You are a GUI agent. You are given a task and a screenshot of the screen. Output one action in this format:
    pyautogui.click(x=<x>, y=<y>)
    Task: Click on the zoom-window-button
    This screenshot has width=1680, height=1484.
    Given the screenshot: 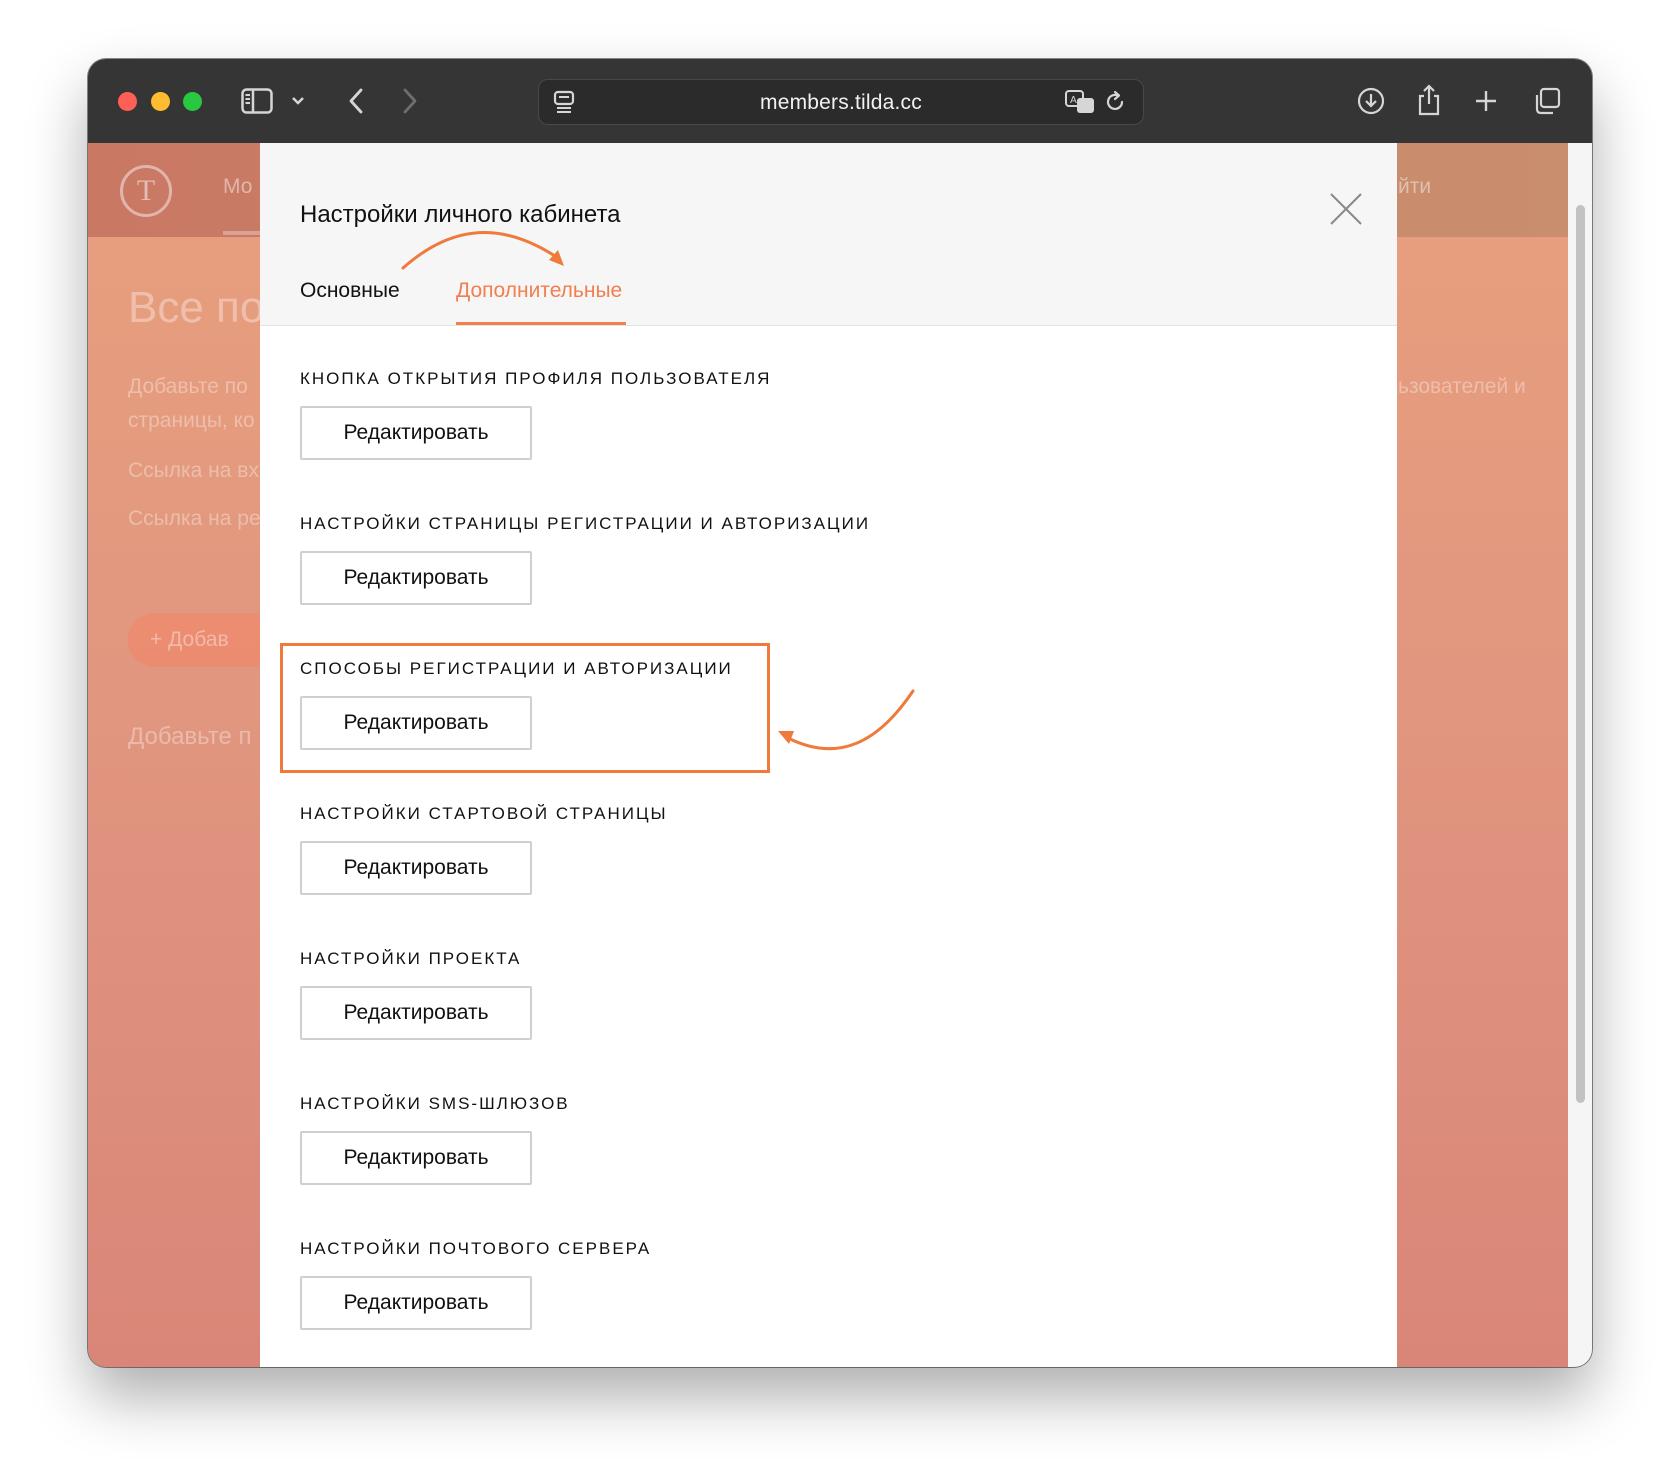 What is the action you would take?
    pyautogui.click(x=192, y=101)
    